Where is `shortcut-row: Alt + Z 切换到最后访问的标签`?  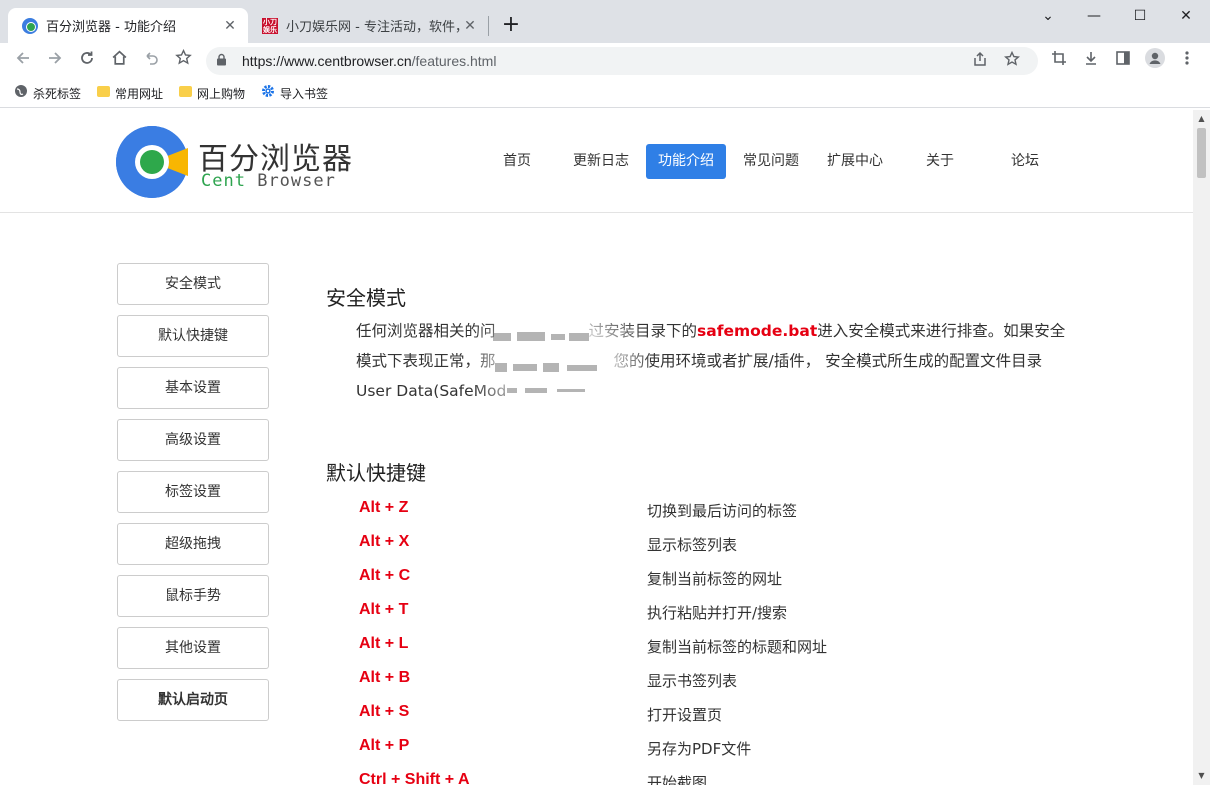
shortcut-row: Alt + Z 切换到最后访问的标签 is located at coordinates (709, 513).